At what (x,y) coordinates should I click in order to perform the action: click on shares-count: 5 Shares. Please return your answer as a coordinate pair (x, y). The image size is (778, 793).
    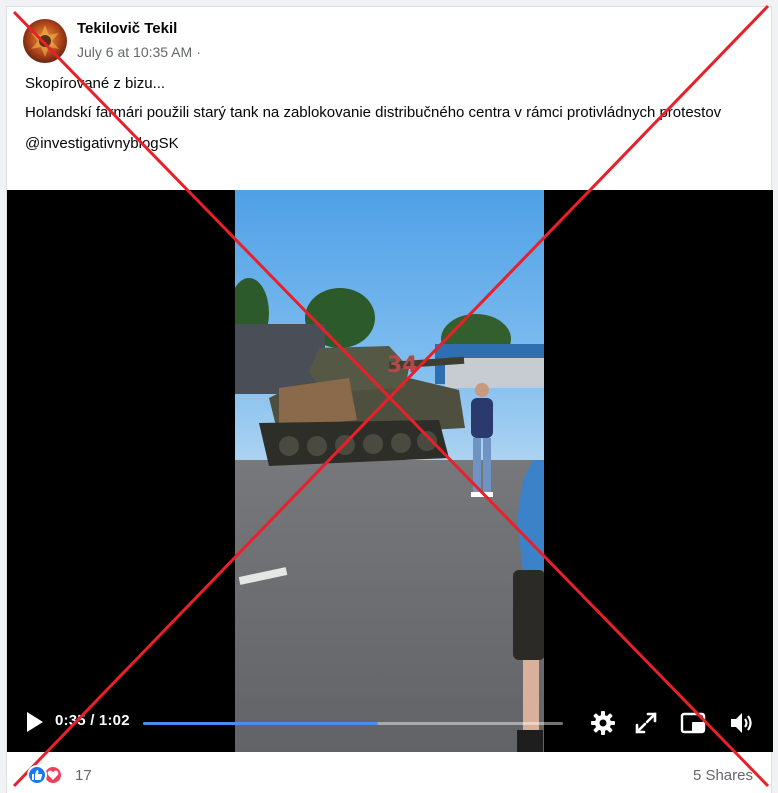
    Looking at the image, I should click on (723, 775).